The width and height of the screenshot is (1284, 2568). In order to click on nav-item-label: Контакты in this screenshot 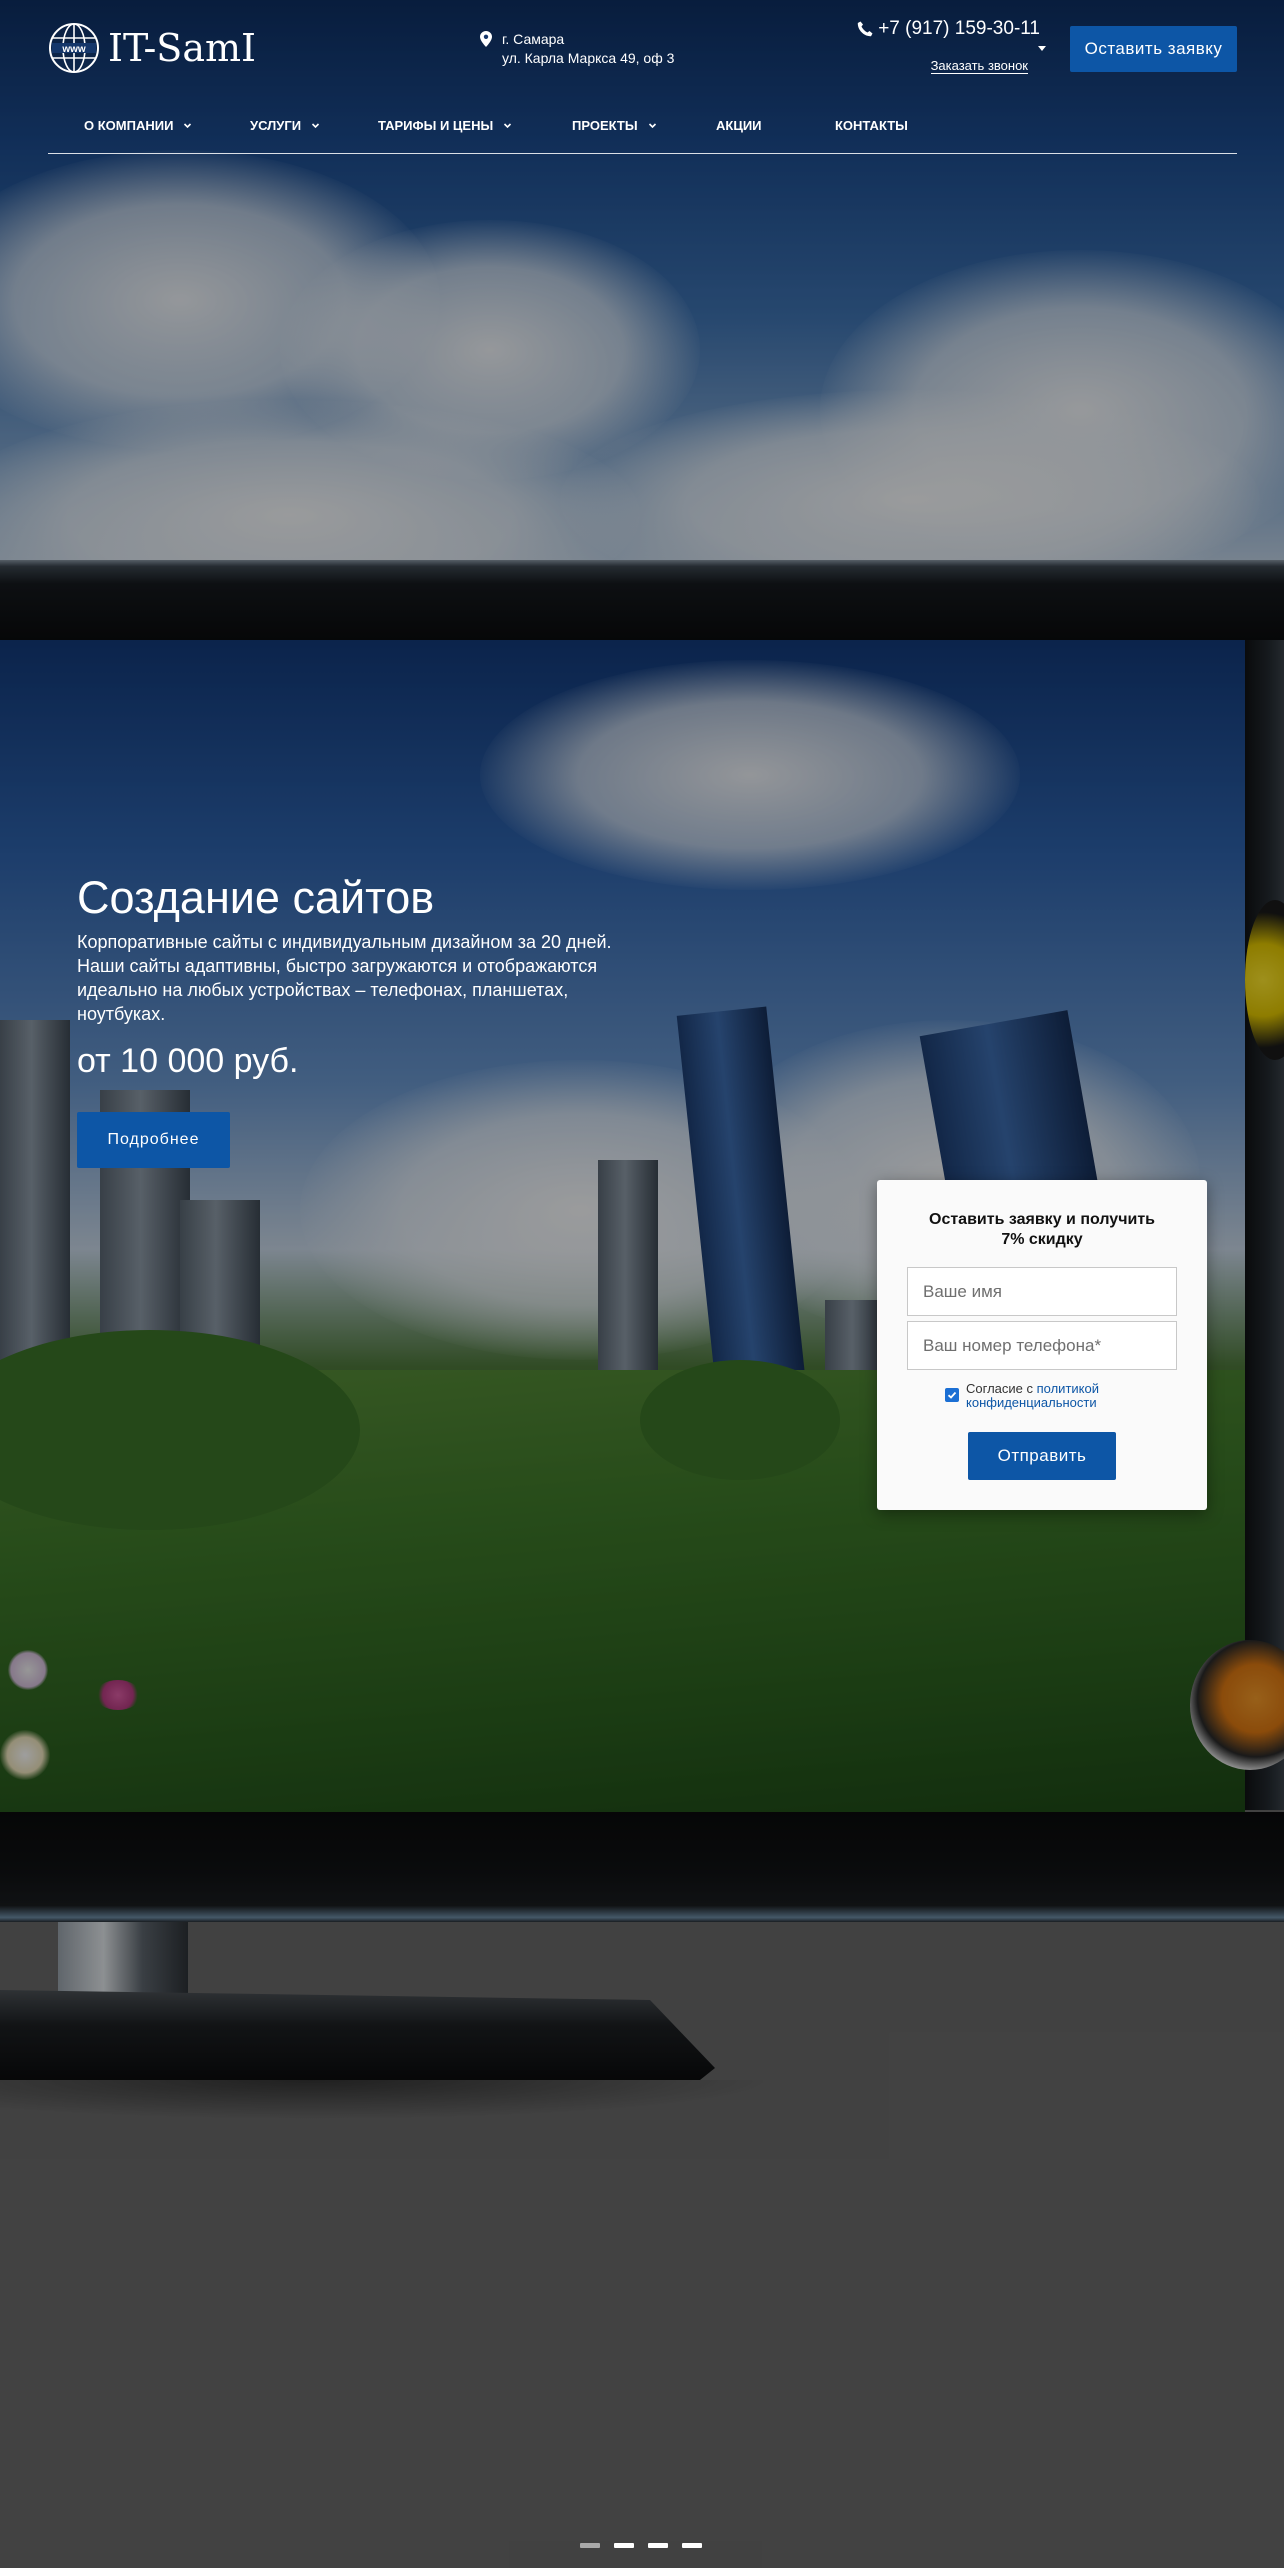, I will do `click(871, 125)`.